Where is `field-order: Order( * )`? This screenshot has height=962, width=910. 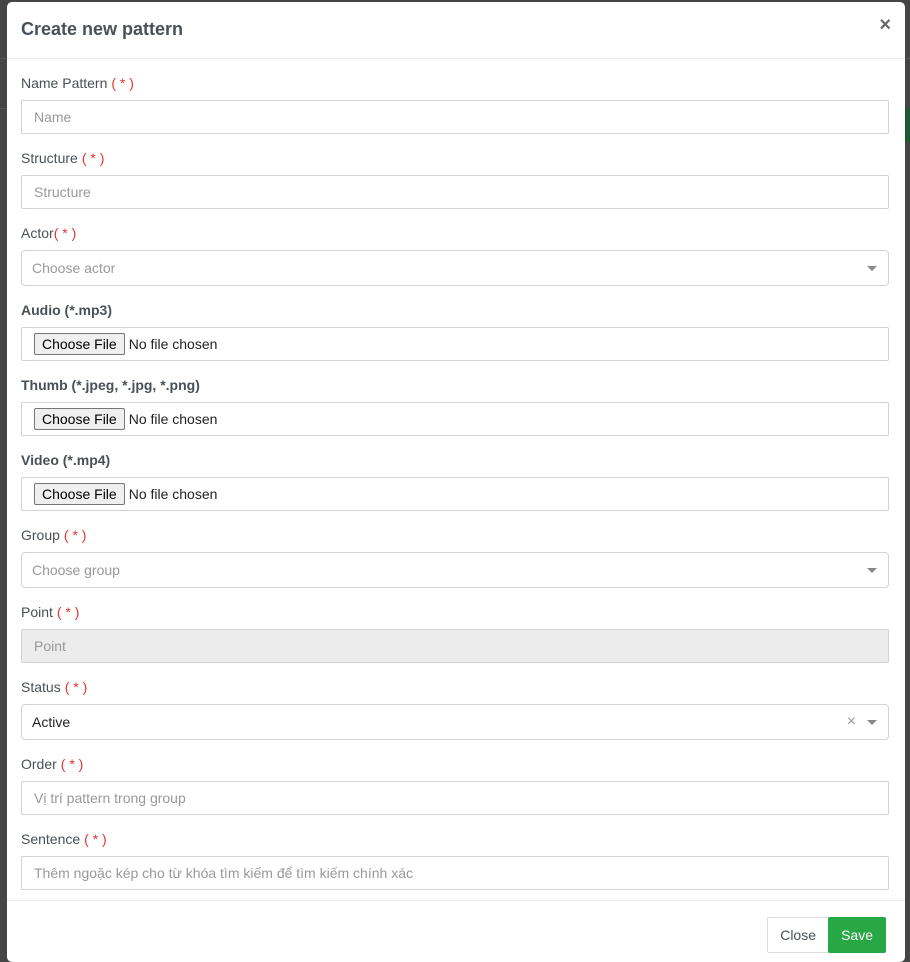
field-order: Order( * ) is located at coordinates (456, 785).